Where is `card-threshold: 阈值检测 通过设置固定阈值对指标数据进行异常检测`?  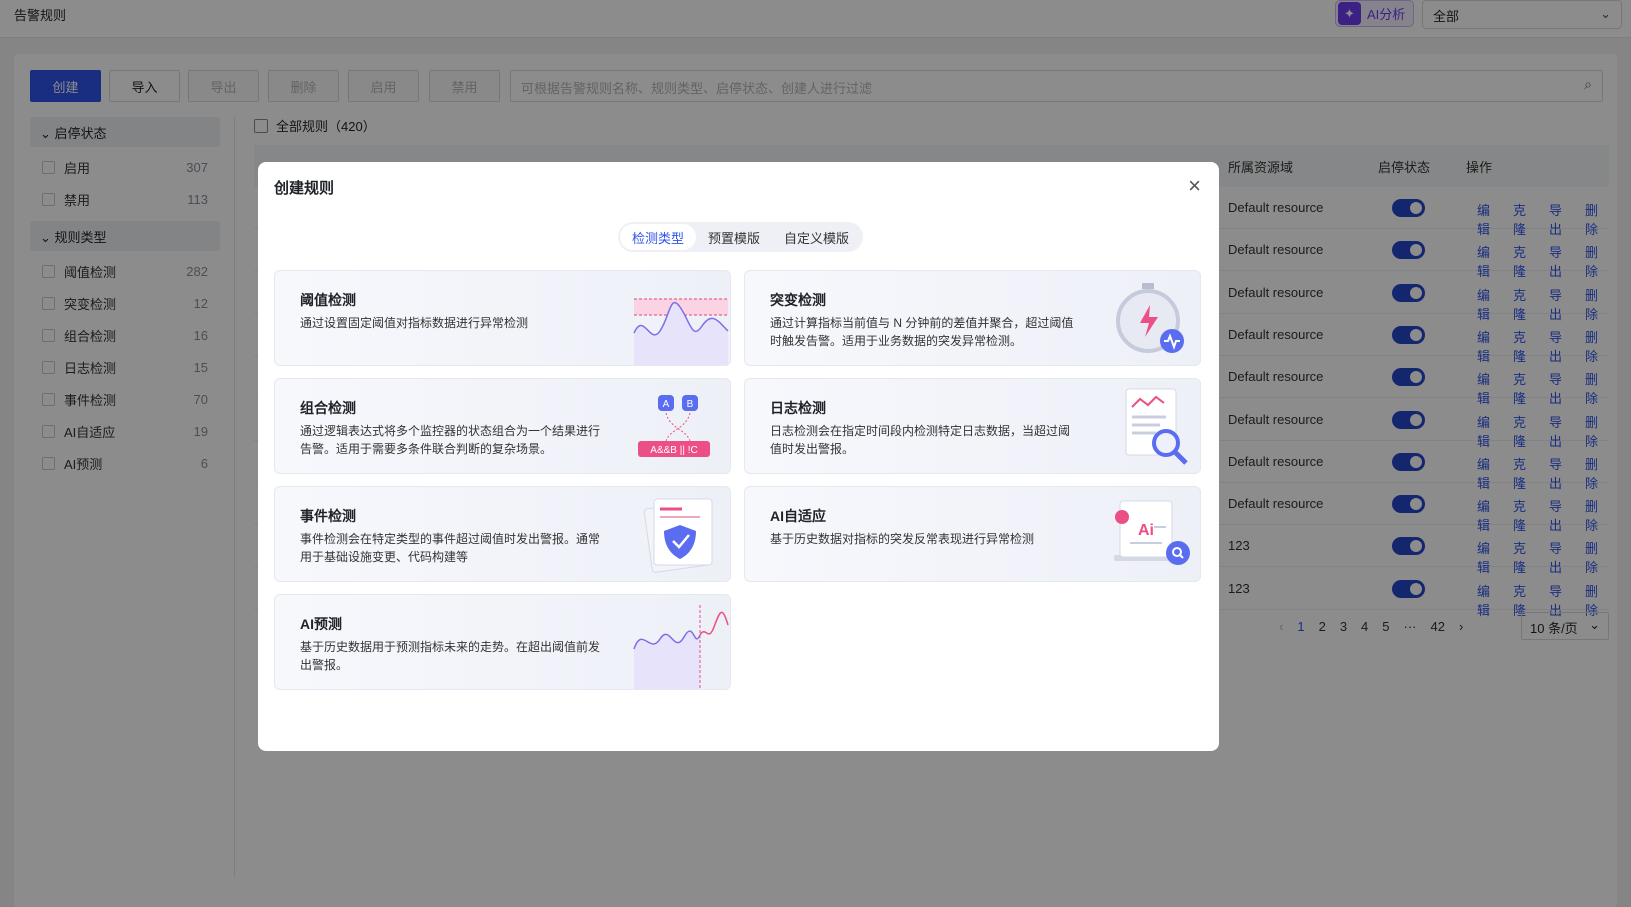 card-threshold: 阈值检测 通过设置固定阈值对指标数据进行异常检测 is located at coordinates (502, 318).